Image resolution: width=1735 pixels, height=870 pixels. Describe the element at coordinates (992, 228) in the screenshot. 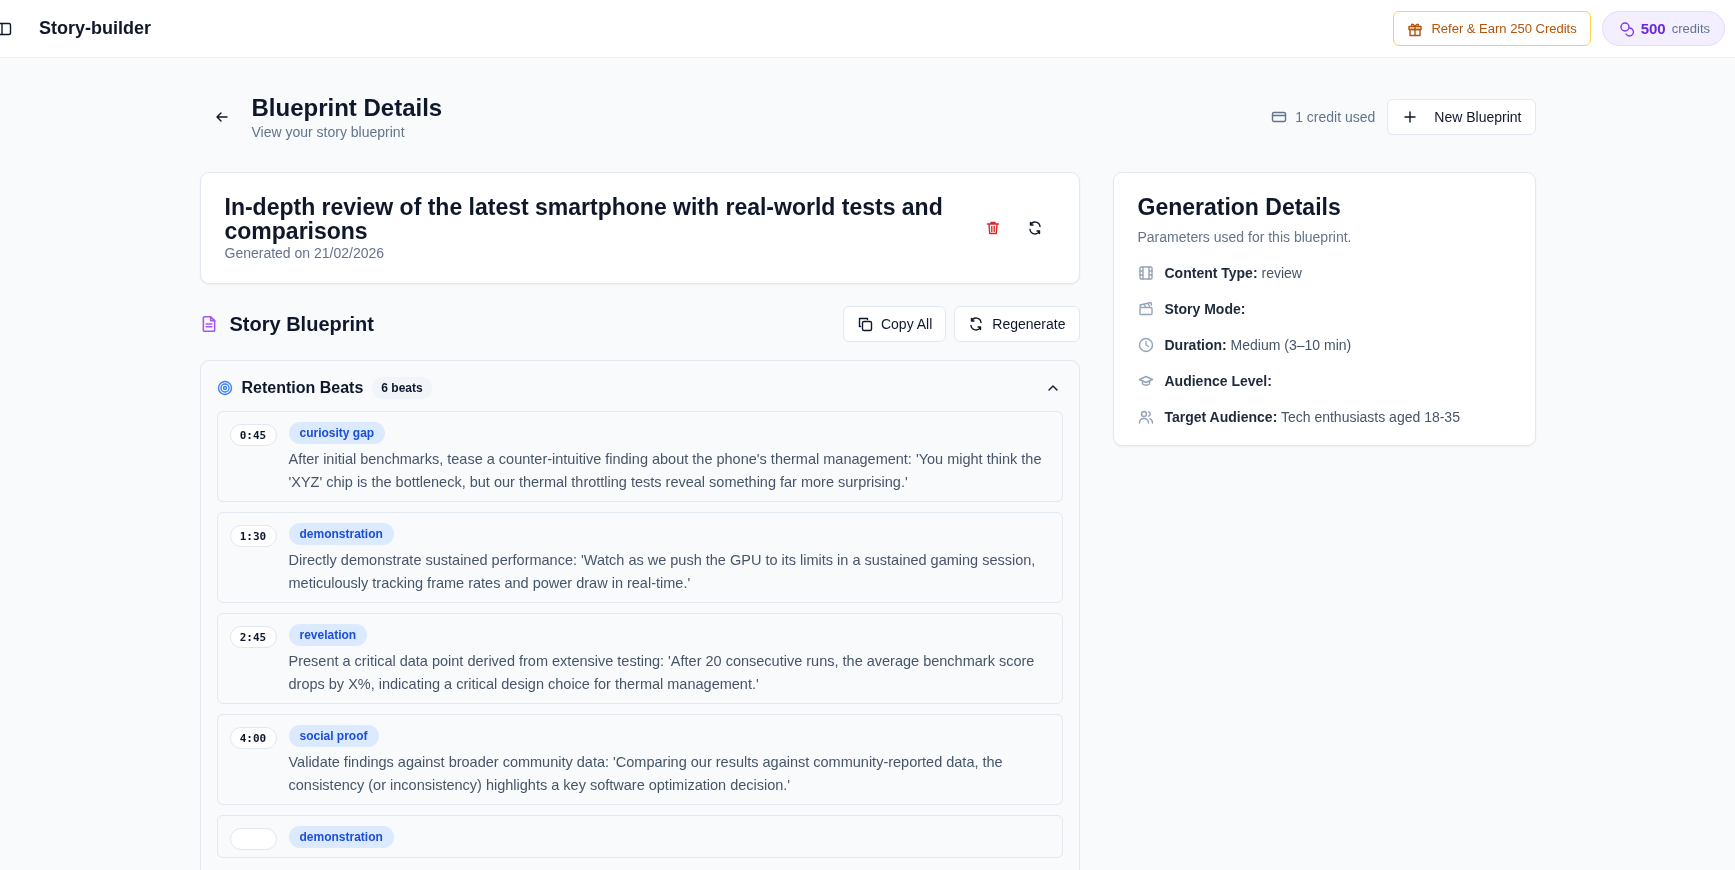

I see `delete-icon` at that location.